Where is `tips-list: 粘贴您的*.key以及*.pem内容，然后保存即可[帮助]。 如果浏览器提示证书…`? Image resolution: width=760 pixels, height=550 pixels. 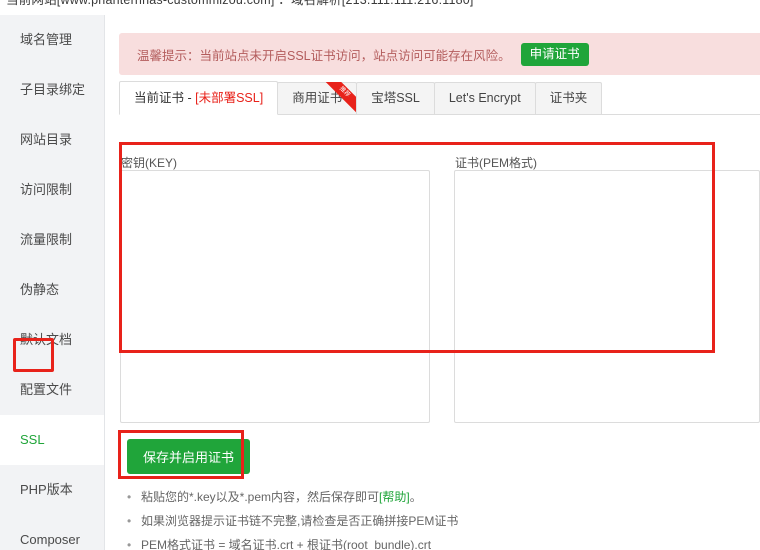 tips-list: 粘贴您的*.key以及*.pem内容，然后保存即可[帮助]。 如果浏览器提示证书… is located at coordinates (440, 517).